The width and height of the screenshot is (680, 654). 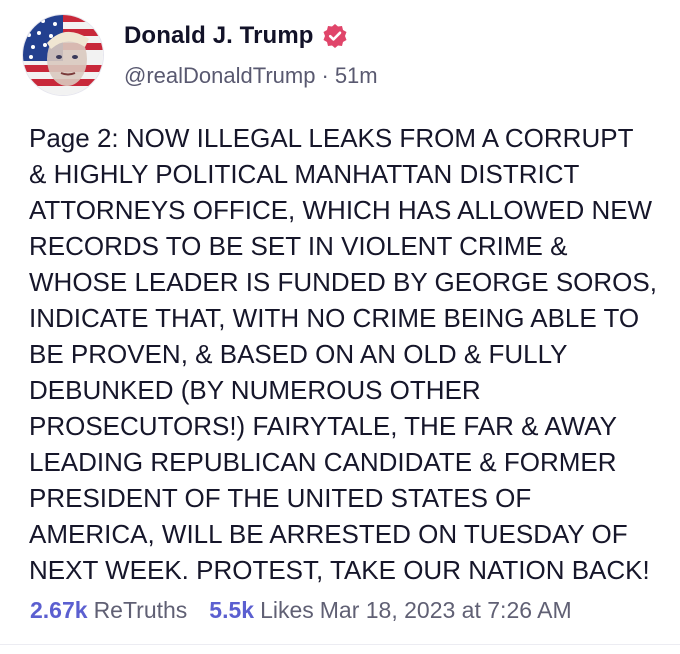 What do you see at coordinates (340, 644) in the screenshot?
I see `post-divider` at bounding box center [340, 644].